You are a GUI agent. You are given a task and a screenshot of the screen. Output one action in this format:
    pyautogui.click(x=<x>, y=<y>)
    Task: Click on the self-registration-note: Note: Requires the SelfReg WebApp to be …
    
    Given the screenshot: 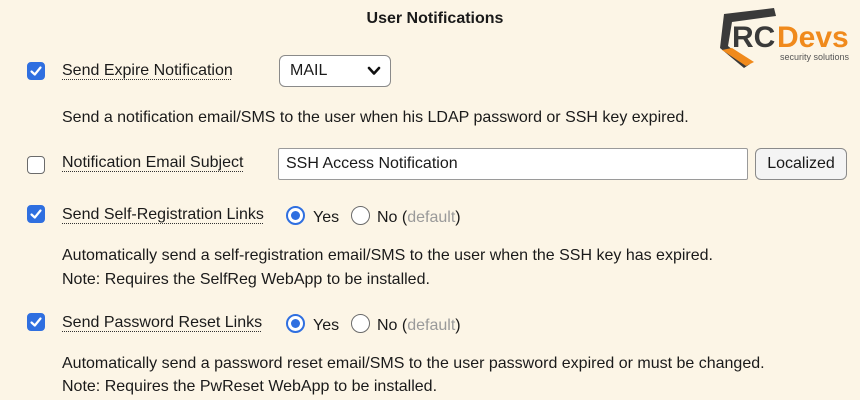 What is the action you would take?
    pyautogui.click(x=246, y=279)
    